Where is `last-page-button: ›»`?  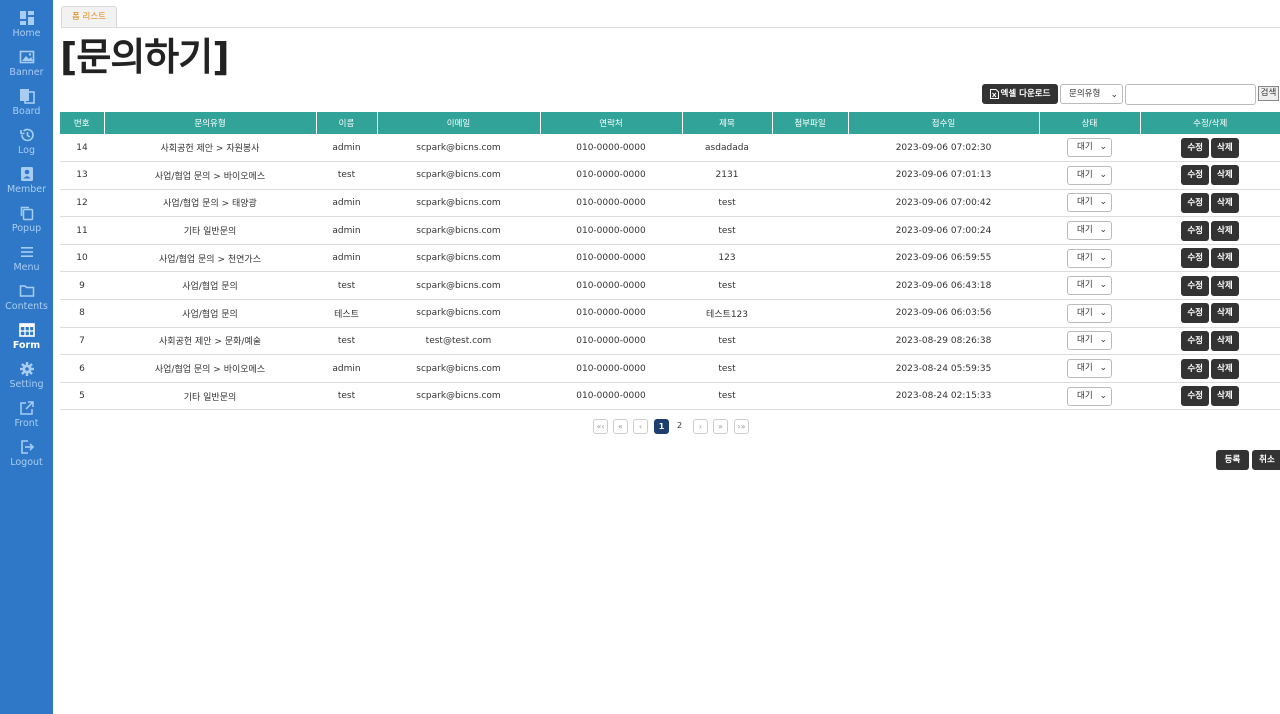
last-page-button: ›» is located at coordinates (741, 426).